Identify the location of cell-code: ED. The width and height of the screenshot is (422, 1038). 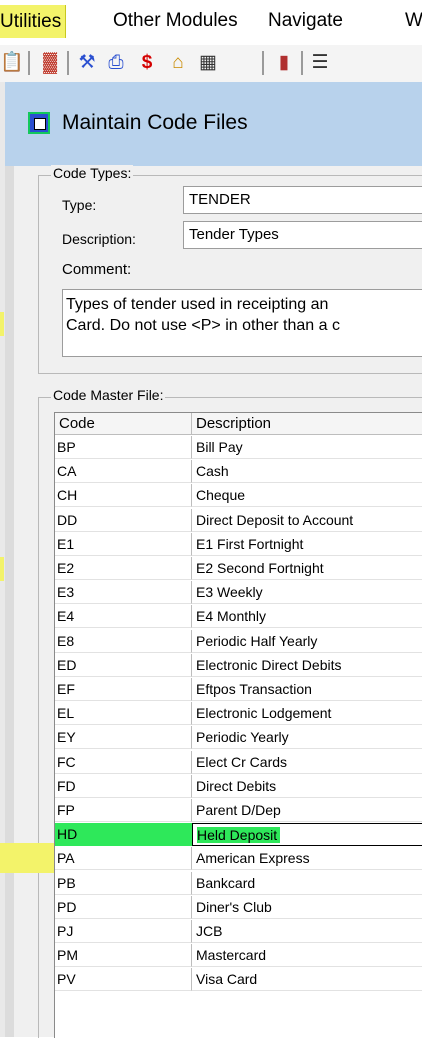
(123, 665).